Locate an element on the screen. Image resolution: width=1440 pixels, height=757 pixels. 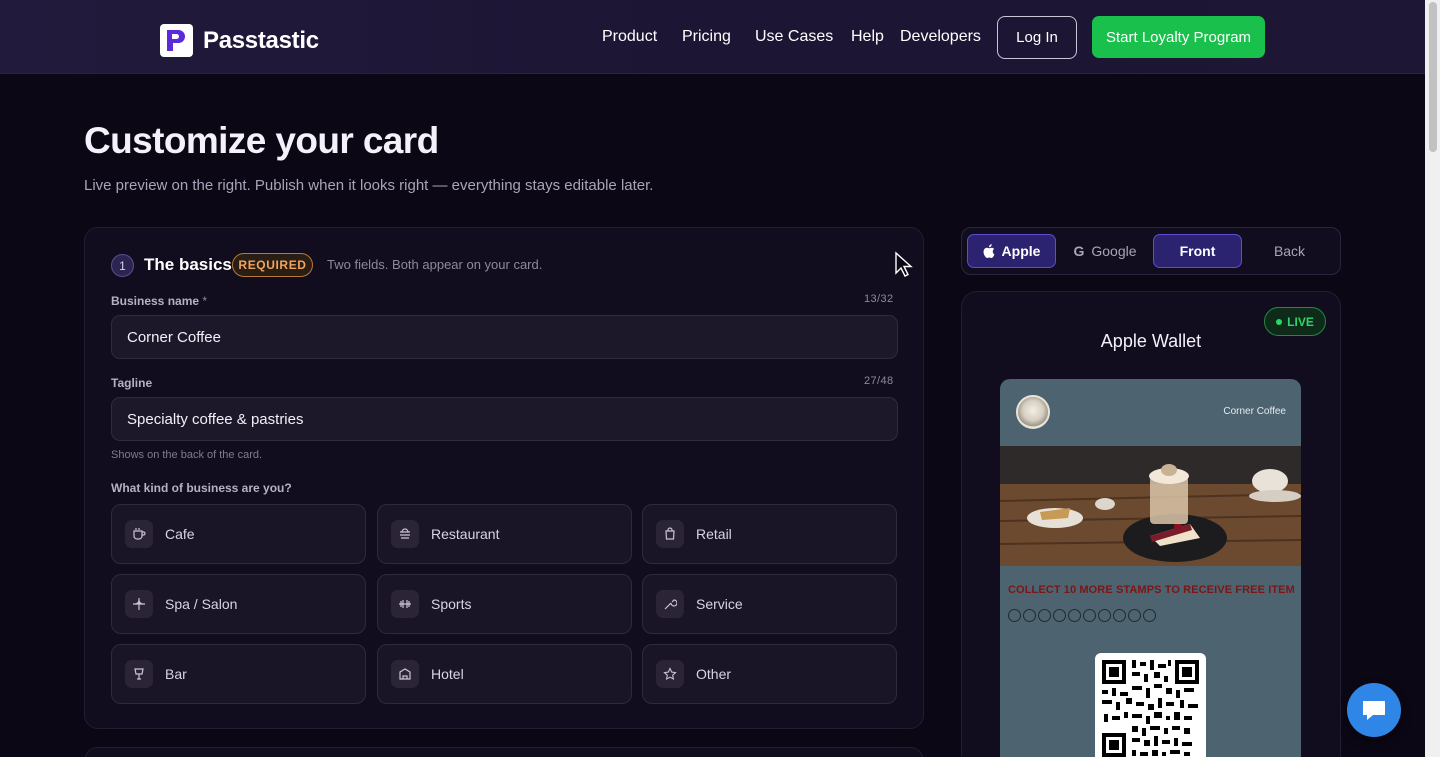
step-number-badge: 1 is located at coordinates (122, 265).